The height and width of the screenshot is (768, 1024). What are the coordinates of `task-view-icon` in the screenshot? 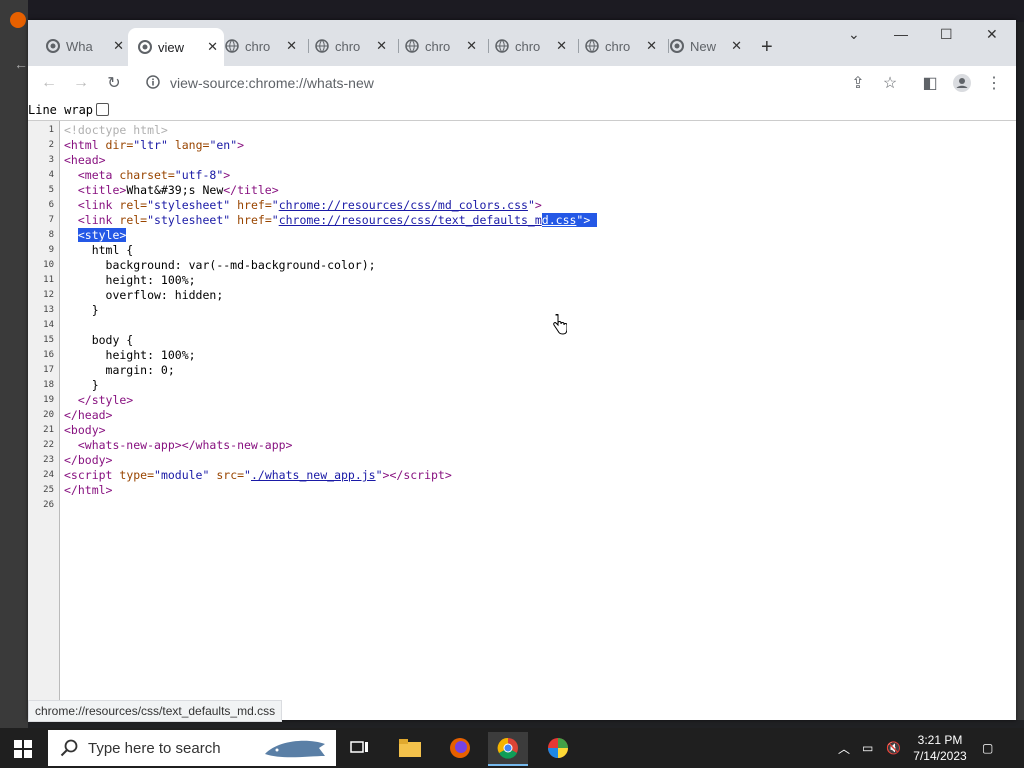 It's located at (360, 748).